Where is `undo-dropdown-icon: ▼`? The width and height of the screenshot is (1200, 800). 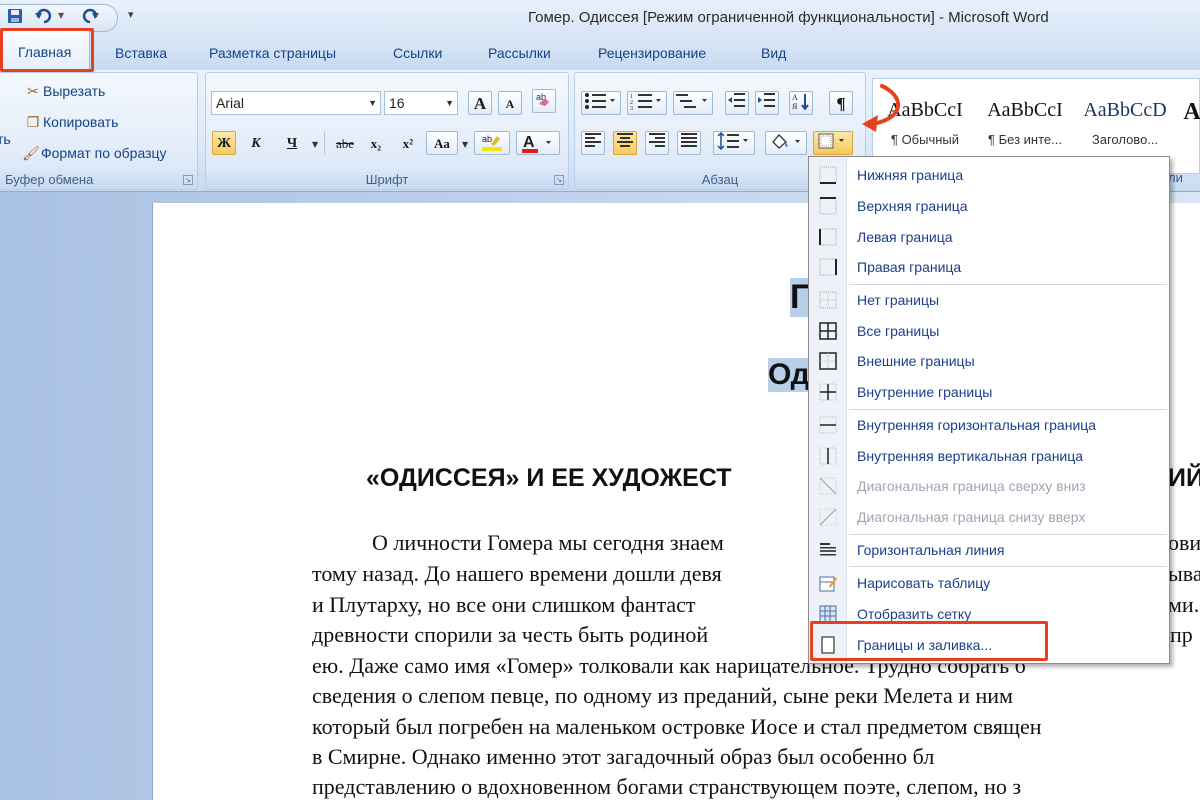 undo-dropdown-icon: ▼ is located at coordinates (61, 15).